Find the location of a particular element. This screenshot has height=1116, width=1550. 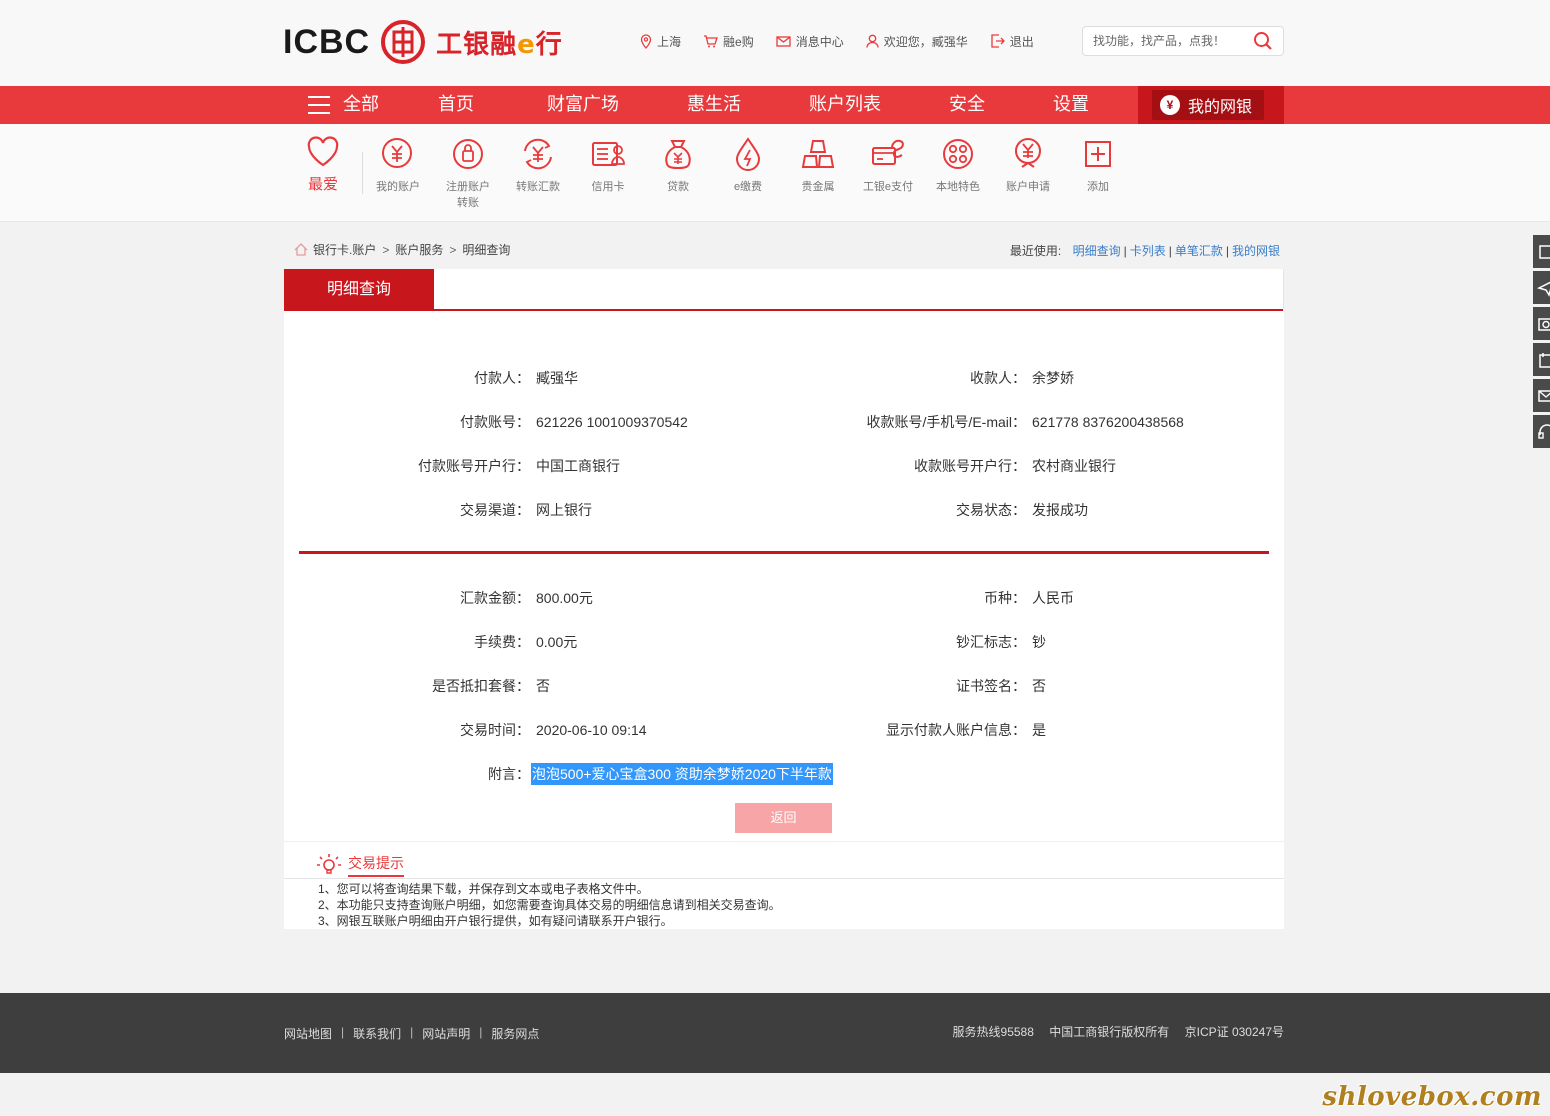

message-center-link: 消息中心 is located at coordinates (810, 41).